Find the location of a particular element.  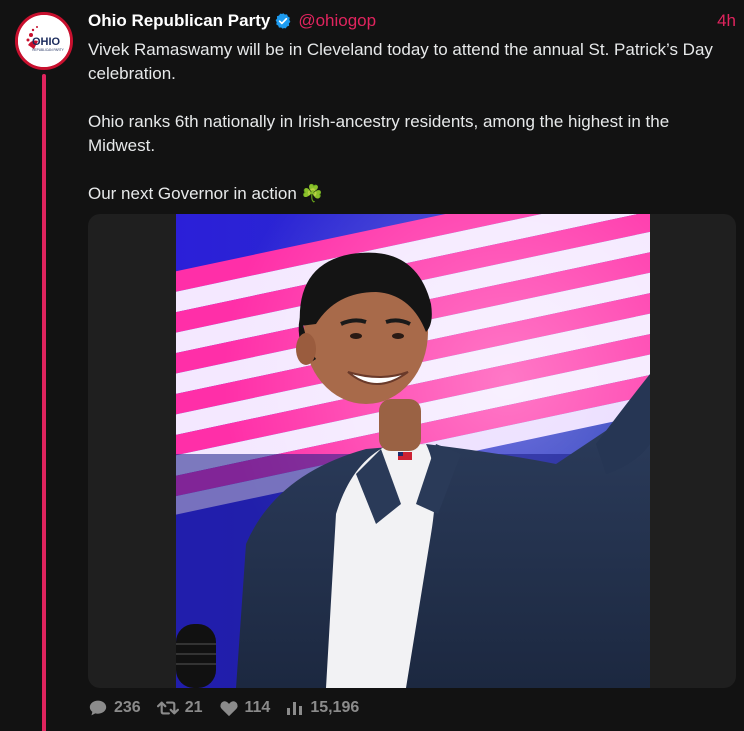

tweet-paragraph-3: Our next Governor in action ☘️ is located at coordinates (205, 193).